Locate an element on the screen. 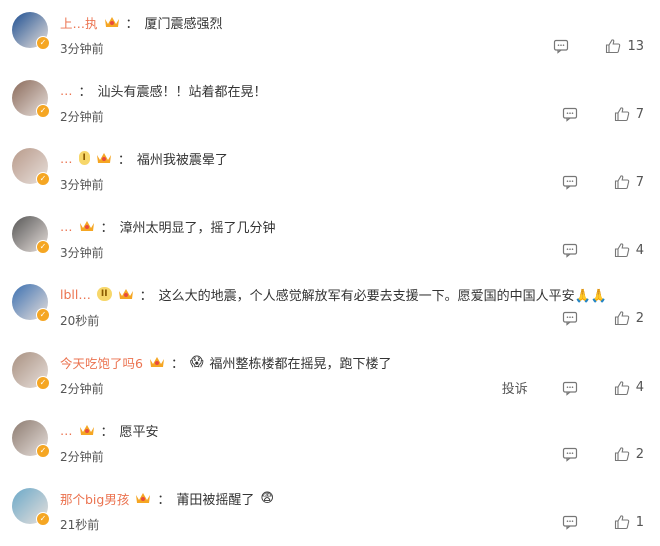  comment-item: ✓ … I ： 福州我被震晕了 3分钟前 7 is located at coordinates (330, 172).